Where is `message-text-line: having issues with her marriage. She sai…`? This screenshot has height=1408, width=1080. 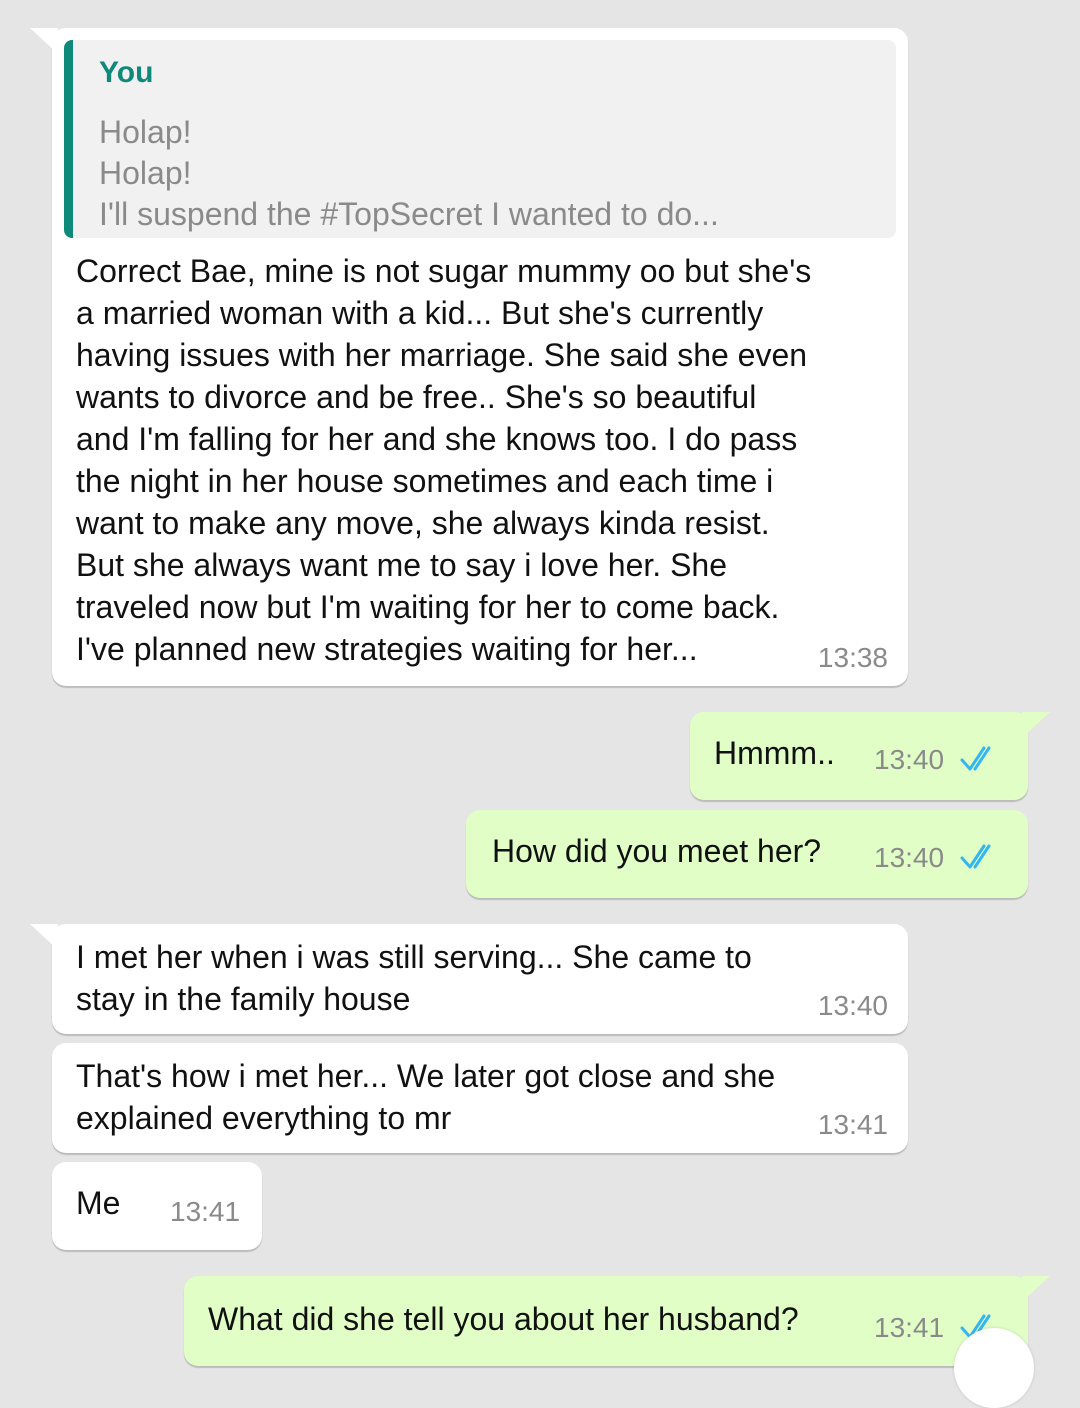
message-text-line: having issues with her marriage. She sai… is located at coordinates (442, 355).